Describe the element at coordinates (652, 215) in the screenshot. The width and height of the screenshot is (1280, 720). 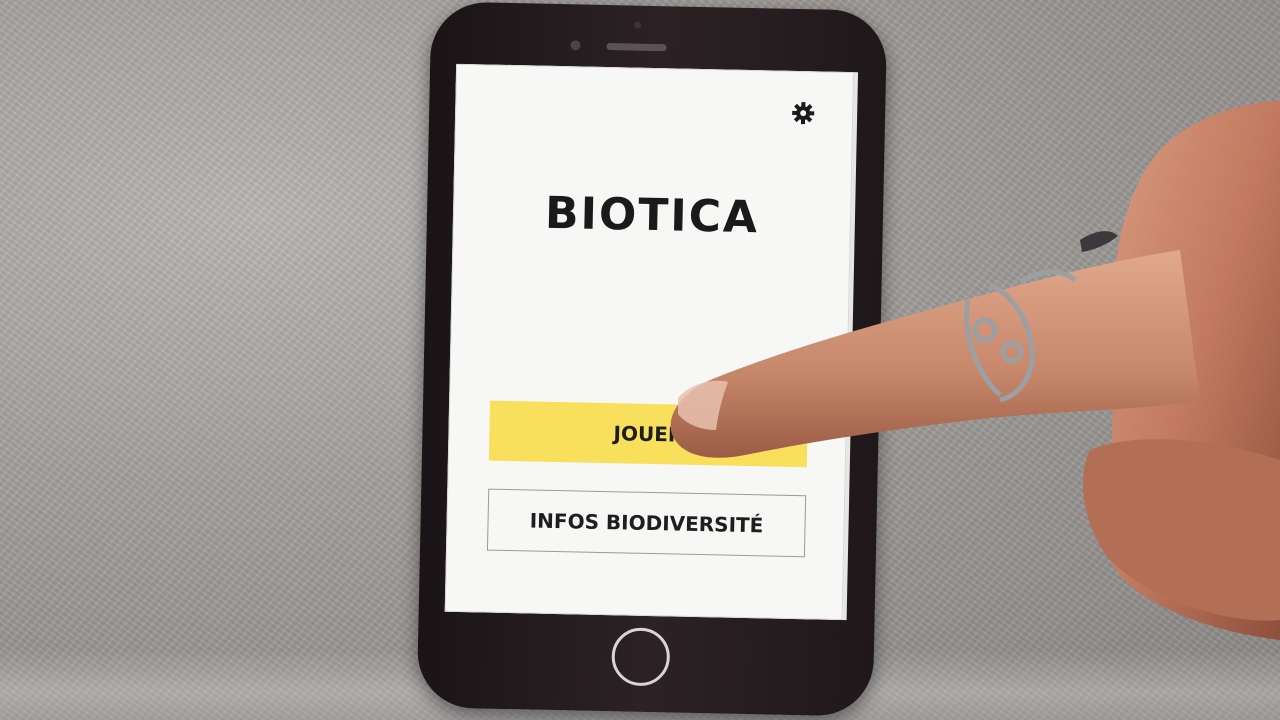
I see `app-title: BIOTICA` at that location.